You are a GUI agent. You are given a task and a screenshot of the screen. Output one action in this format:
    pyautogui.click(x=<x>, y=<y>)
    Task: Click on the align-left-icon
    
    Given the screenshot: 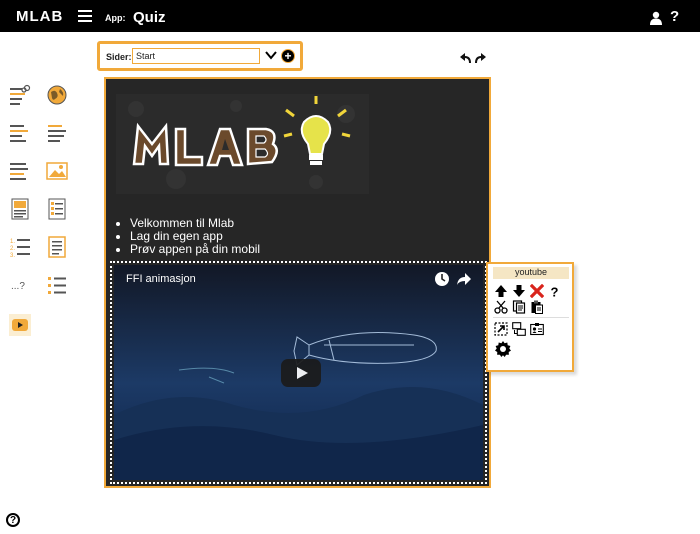 What is the action you would take?
    pyautogui.click(x=20, y=133)
    